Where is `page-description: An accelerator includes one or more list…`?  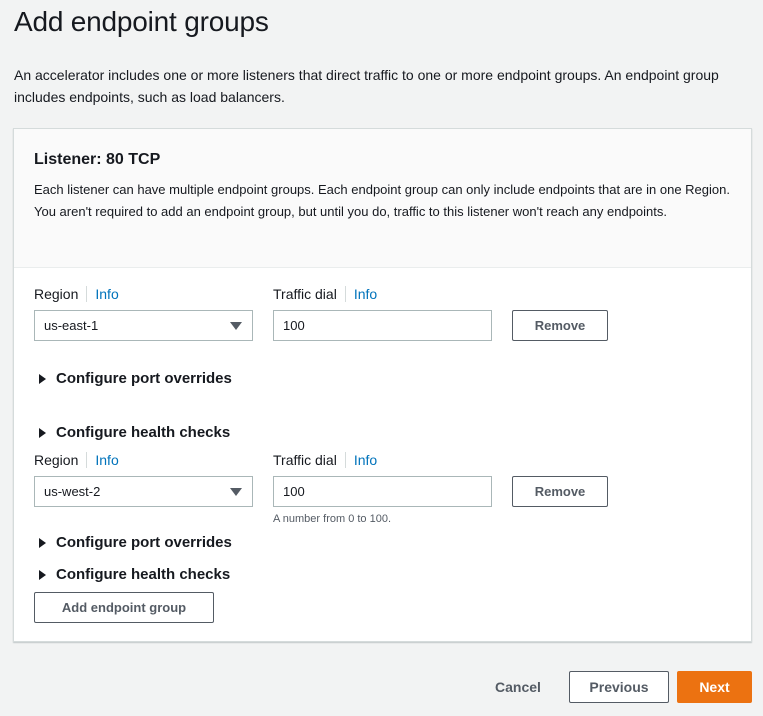
page-description: An accelerator includes one or more list… is located at coordinates (366, 86).